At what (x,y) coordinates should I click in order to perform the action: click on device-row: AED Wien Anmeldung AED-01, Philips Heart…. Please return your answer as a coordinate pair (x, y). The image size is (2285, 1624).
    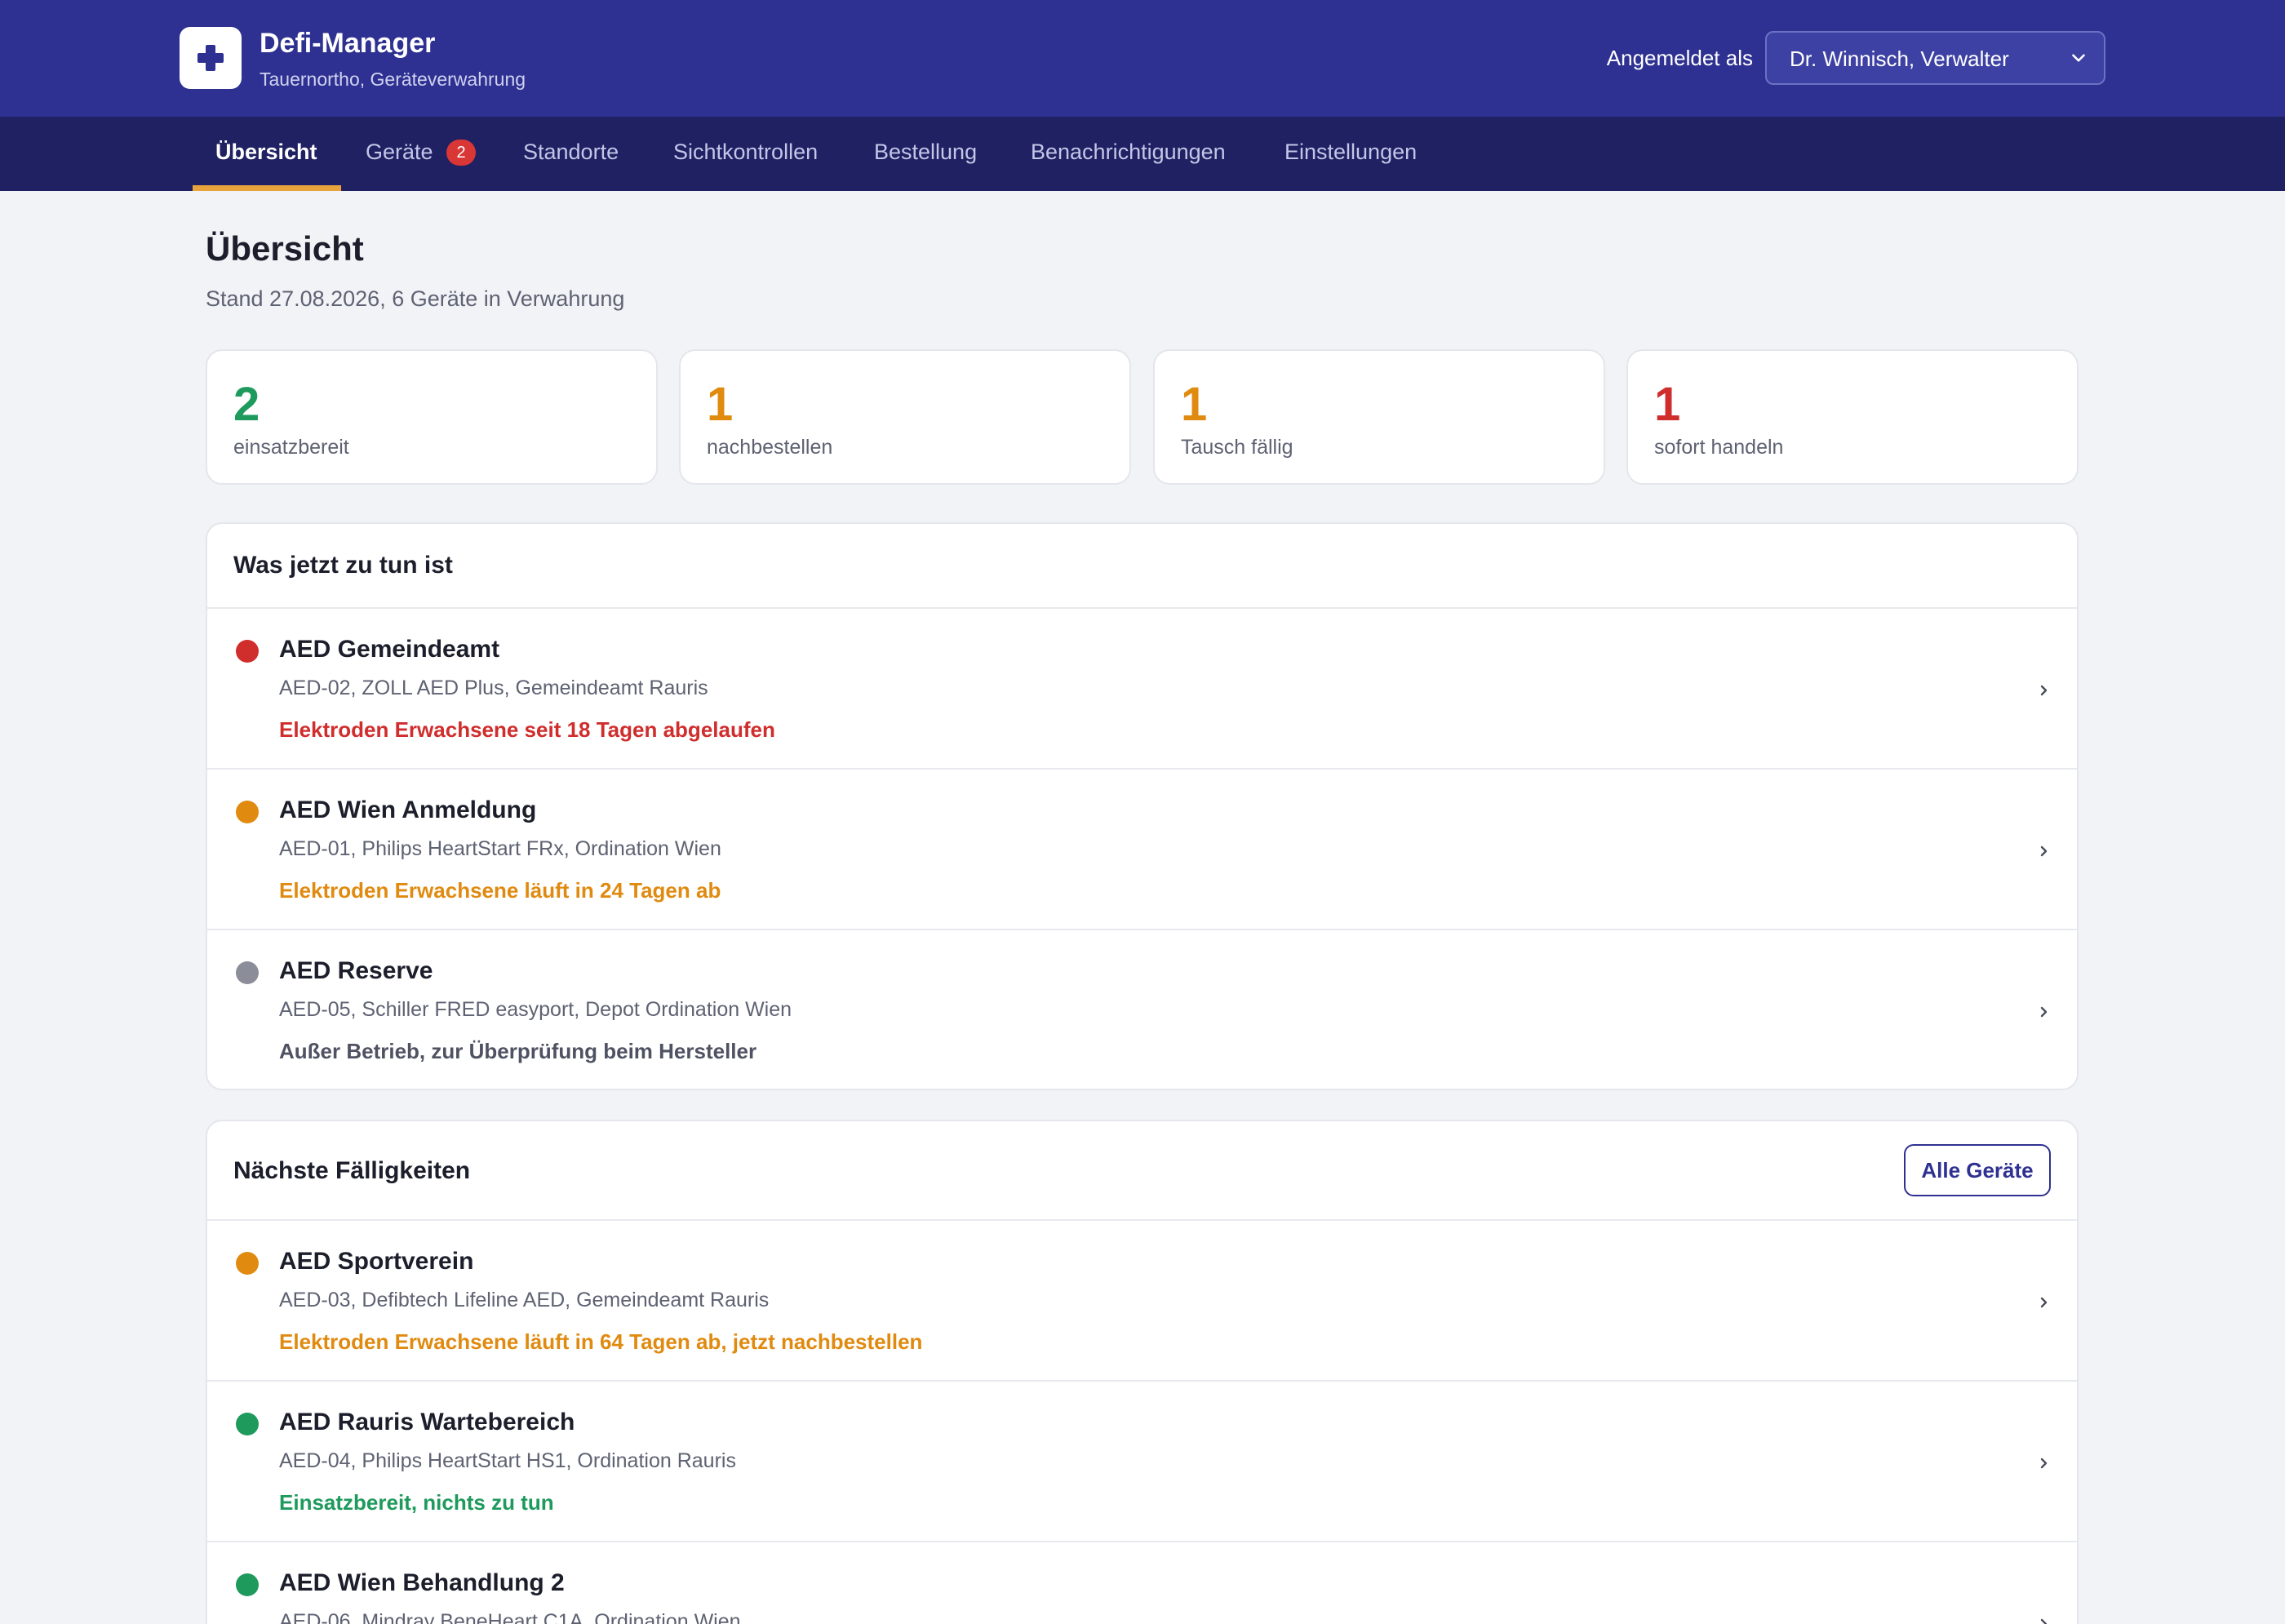
    Looking at the image, I should click on (1142, 850).